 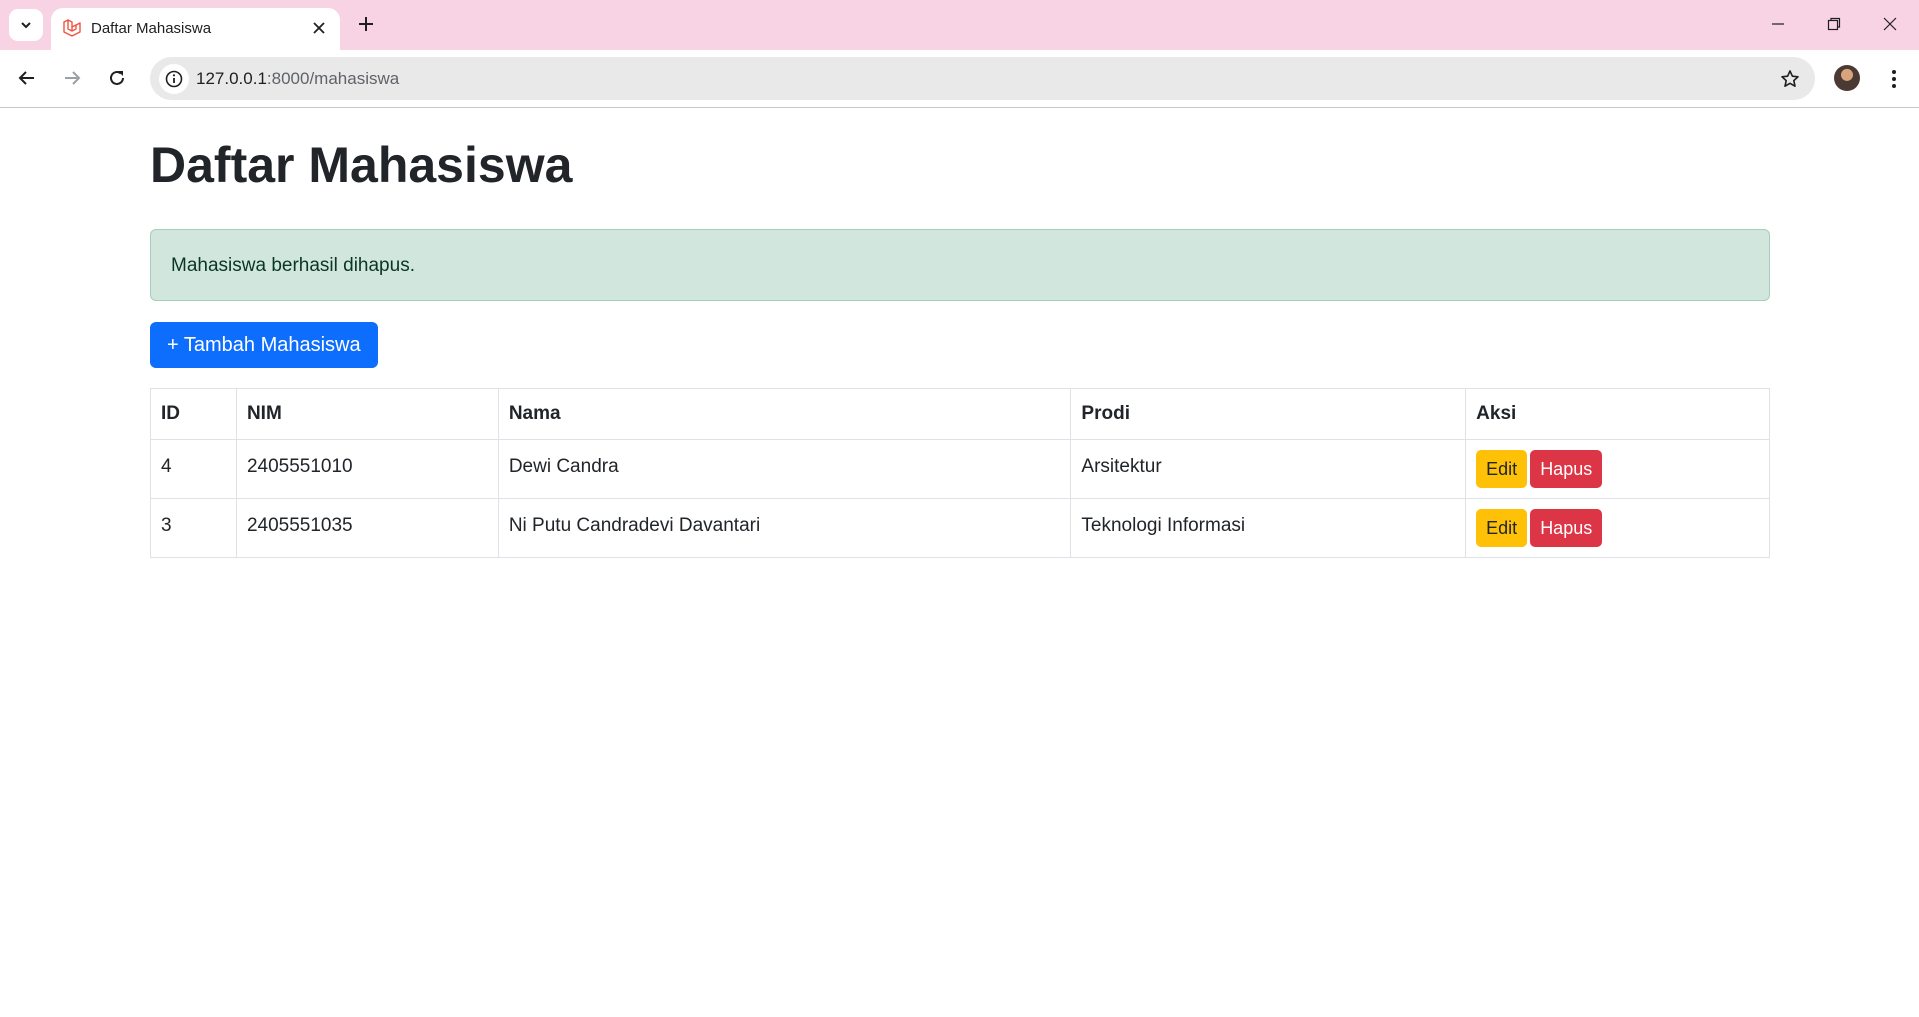 I want to click on url-text: 127.0.0.1:8000/mahasiswa, so click(x=297, y=79).